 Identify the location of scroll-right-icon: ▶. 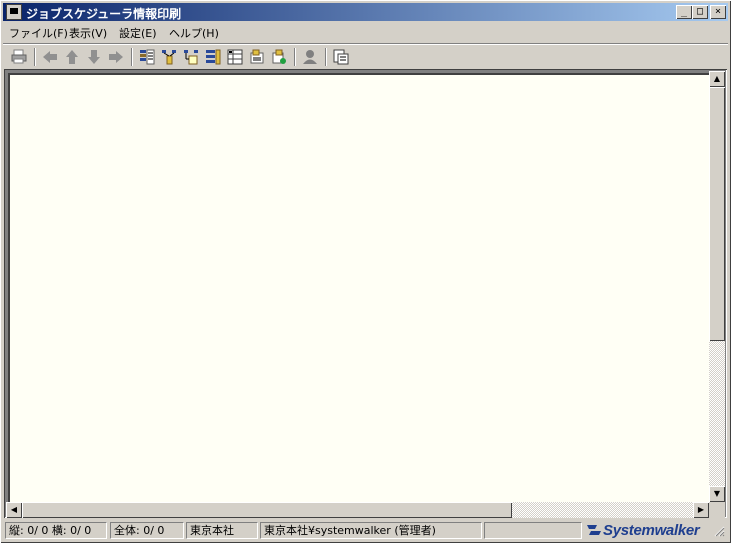
(701, 510).